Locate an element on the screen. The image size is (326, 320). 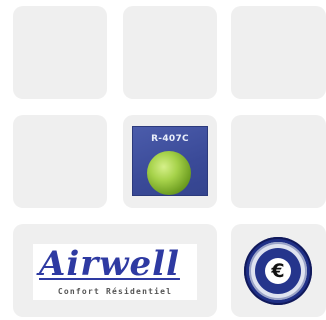
green-ball-icon is located at coordinates (169, 173).